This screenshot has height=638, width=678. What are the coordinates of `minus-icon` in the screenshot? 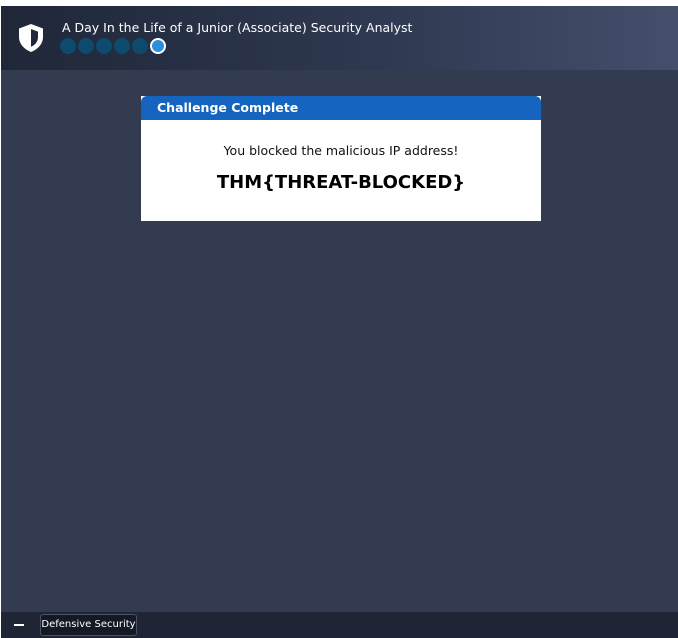 It's located at (19, 625).